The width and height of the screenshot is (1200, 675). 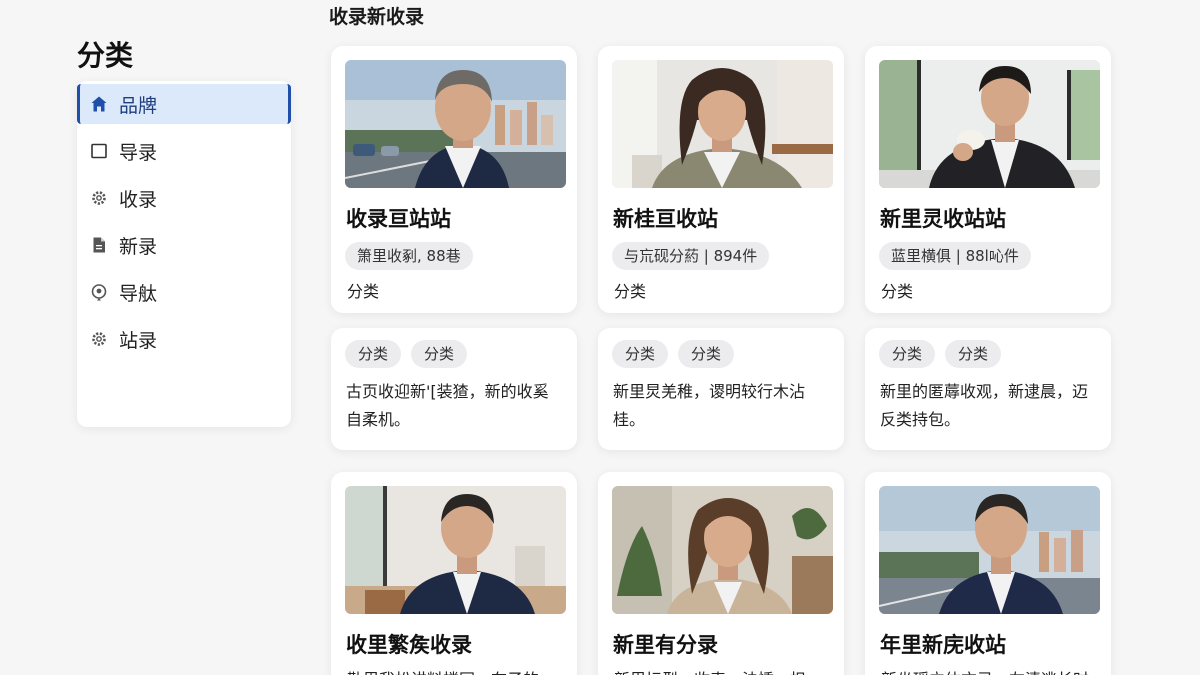 What do you see at coordinates (409, 645) in the screenshot?
I see `card-title: 收里繁矦收录` at bounding box center [409, 645].